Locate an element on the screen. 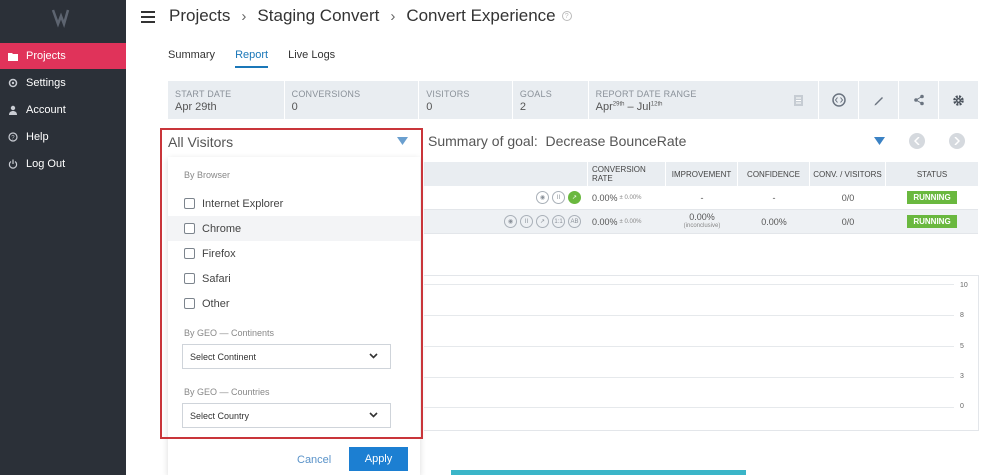 The image size is (1000, 475). y-tick-label: 5 is located at coordinates (962, 346).